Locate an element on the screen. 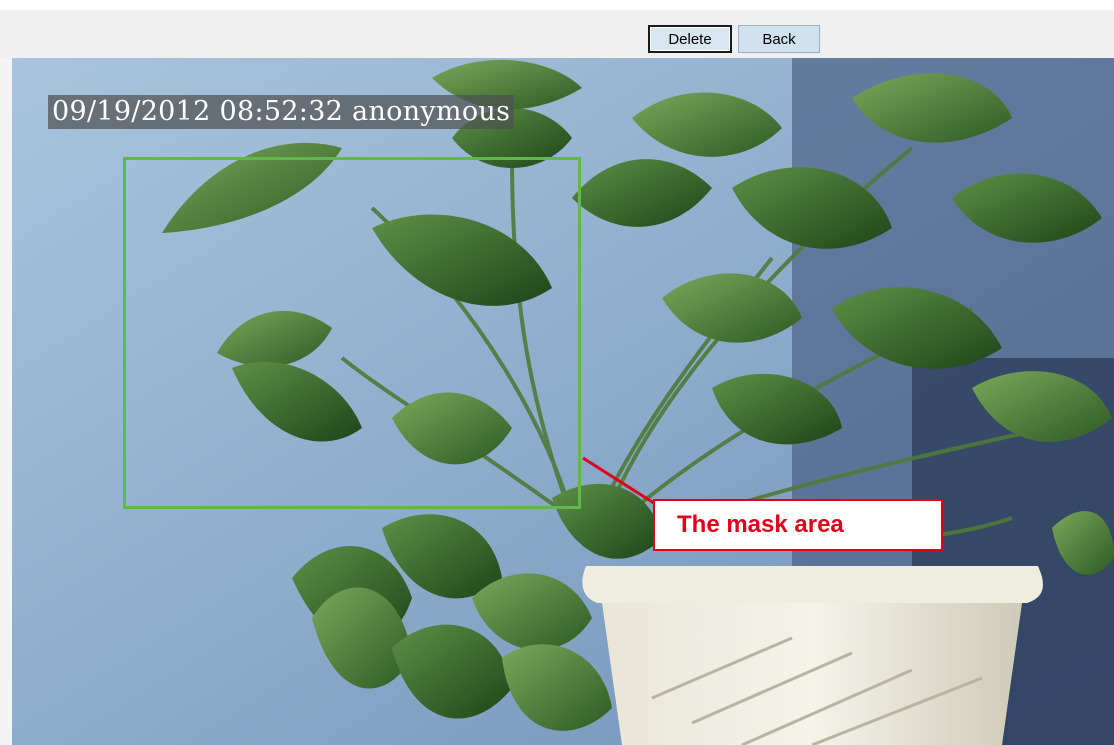 The width and height of the screenshot is (1114, 745). back-button: Back is located at coordinates (779, 39).